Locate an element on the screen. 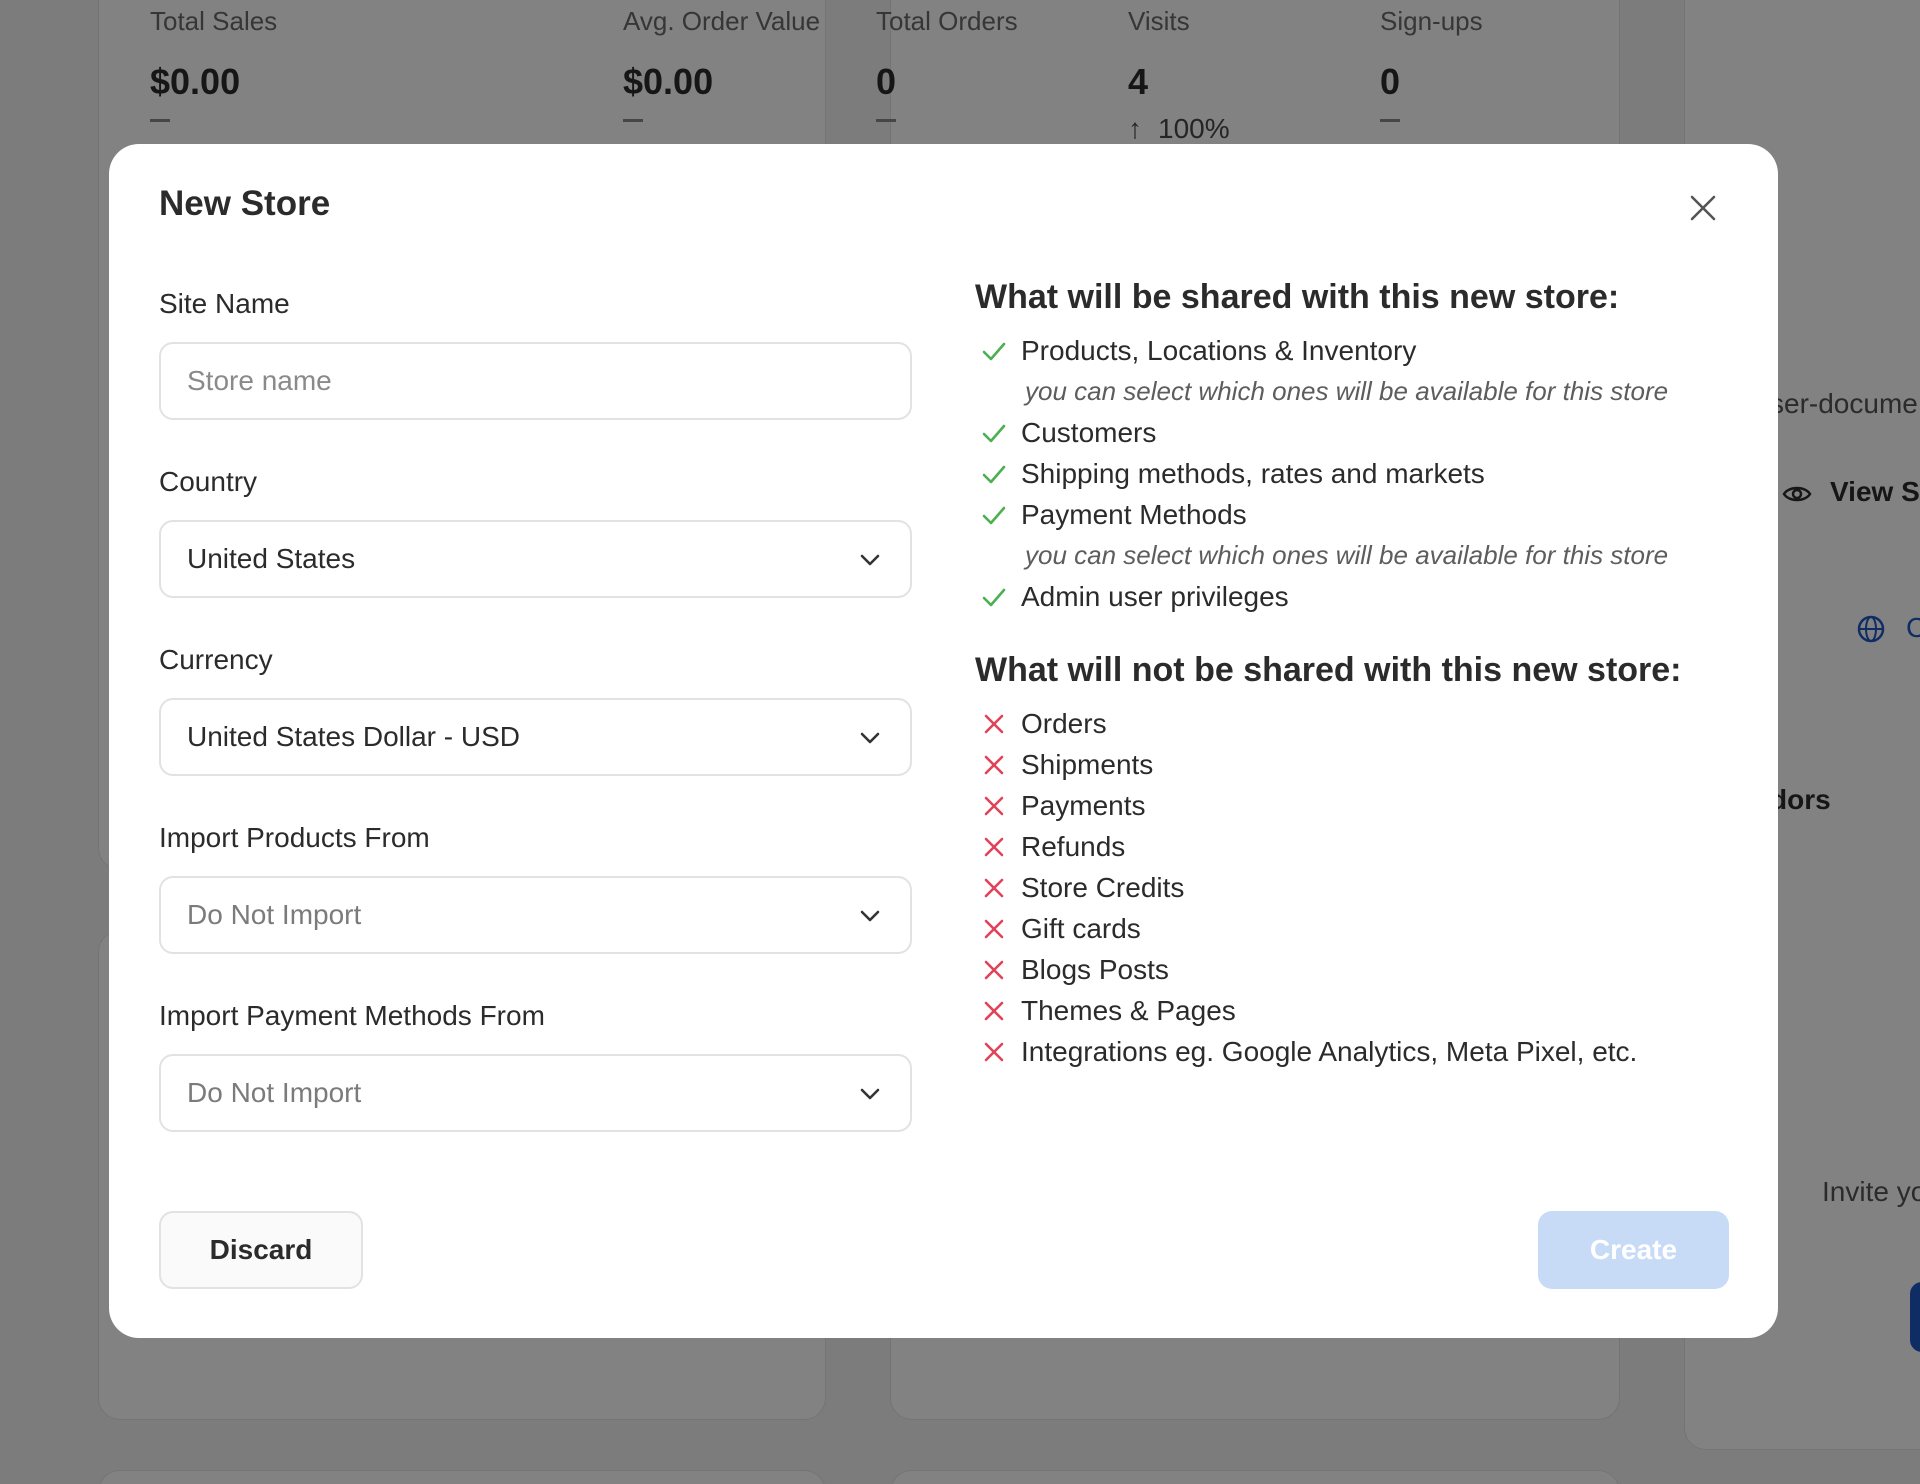 This screenshot has height=1484, width=1920. import-payments-select: Do Not Import is located at coordinates (535, 1093).